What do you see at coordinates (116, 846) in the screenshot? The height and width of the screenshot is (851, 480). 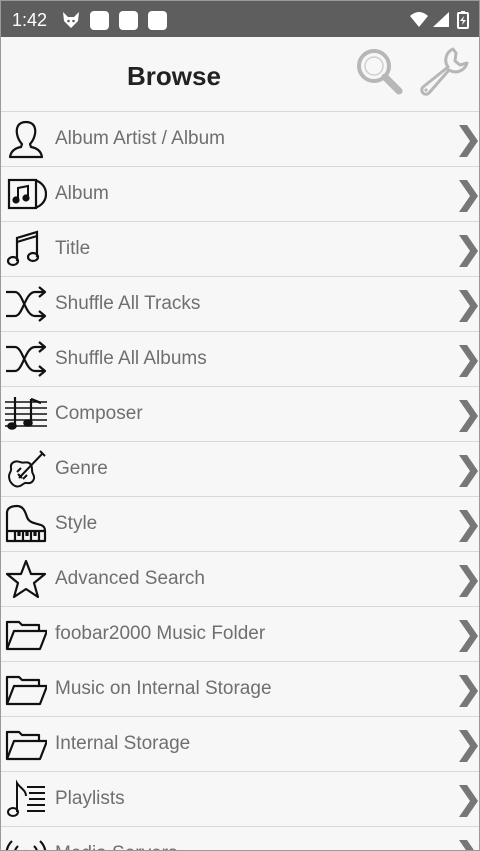 I see `list-item-label: Media Servers` at bounding box center [116, 846].